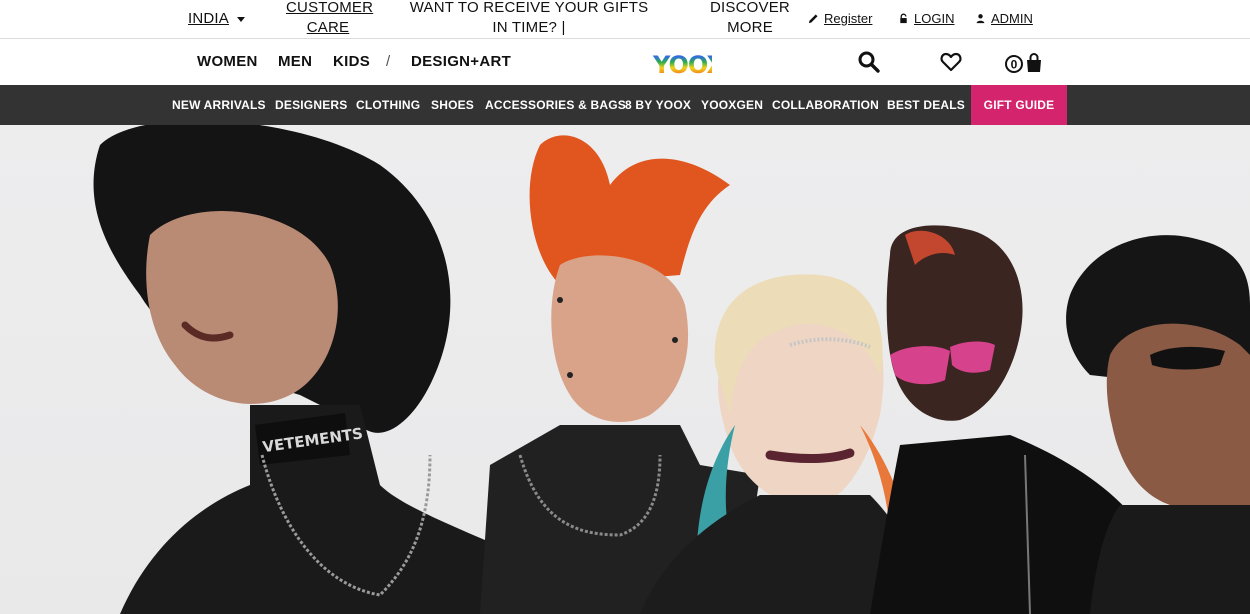  I want to click on logo-wordmark: YOOX, so click(689, 65).